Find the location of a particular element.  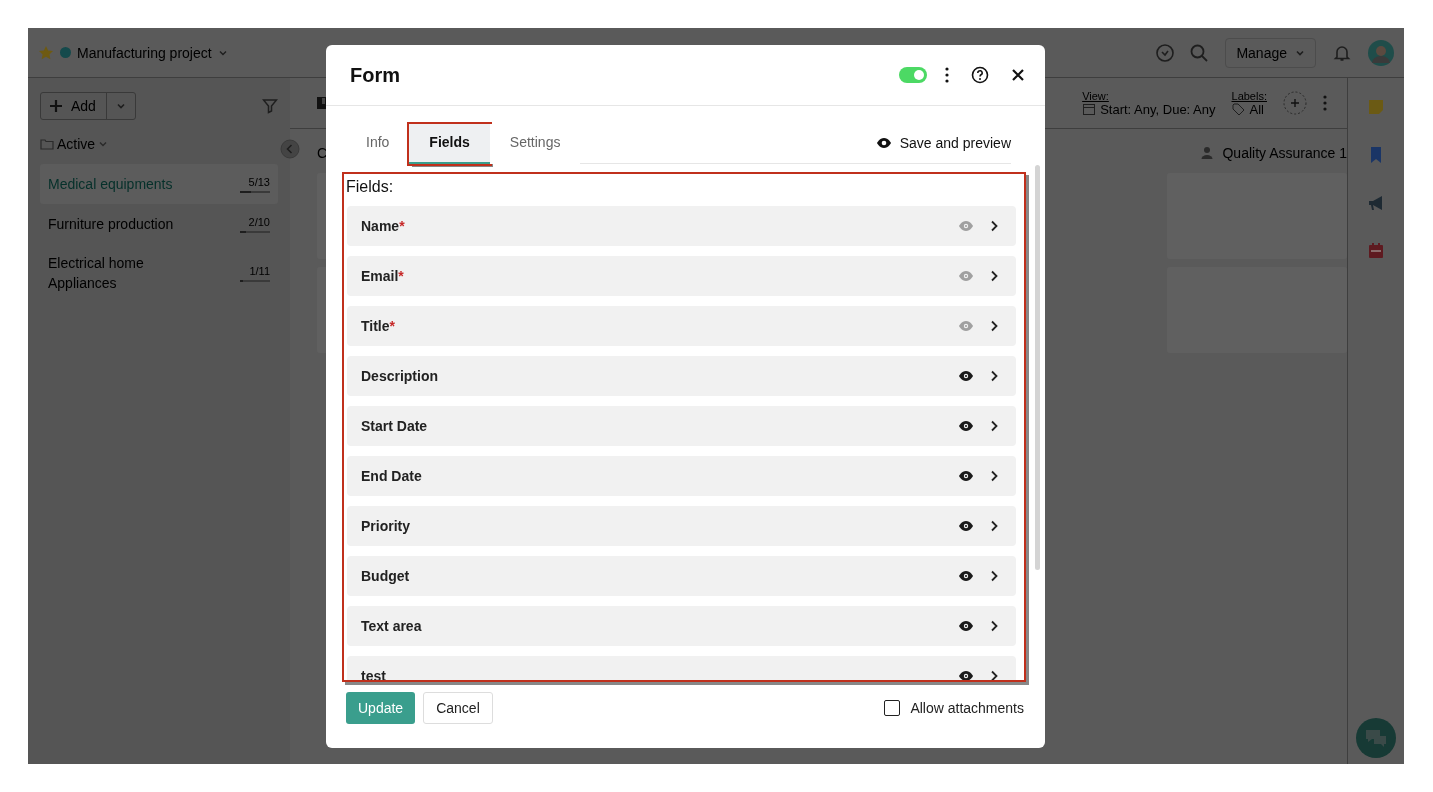

field-name: Name* is located at coordinates (383, 226).